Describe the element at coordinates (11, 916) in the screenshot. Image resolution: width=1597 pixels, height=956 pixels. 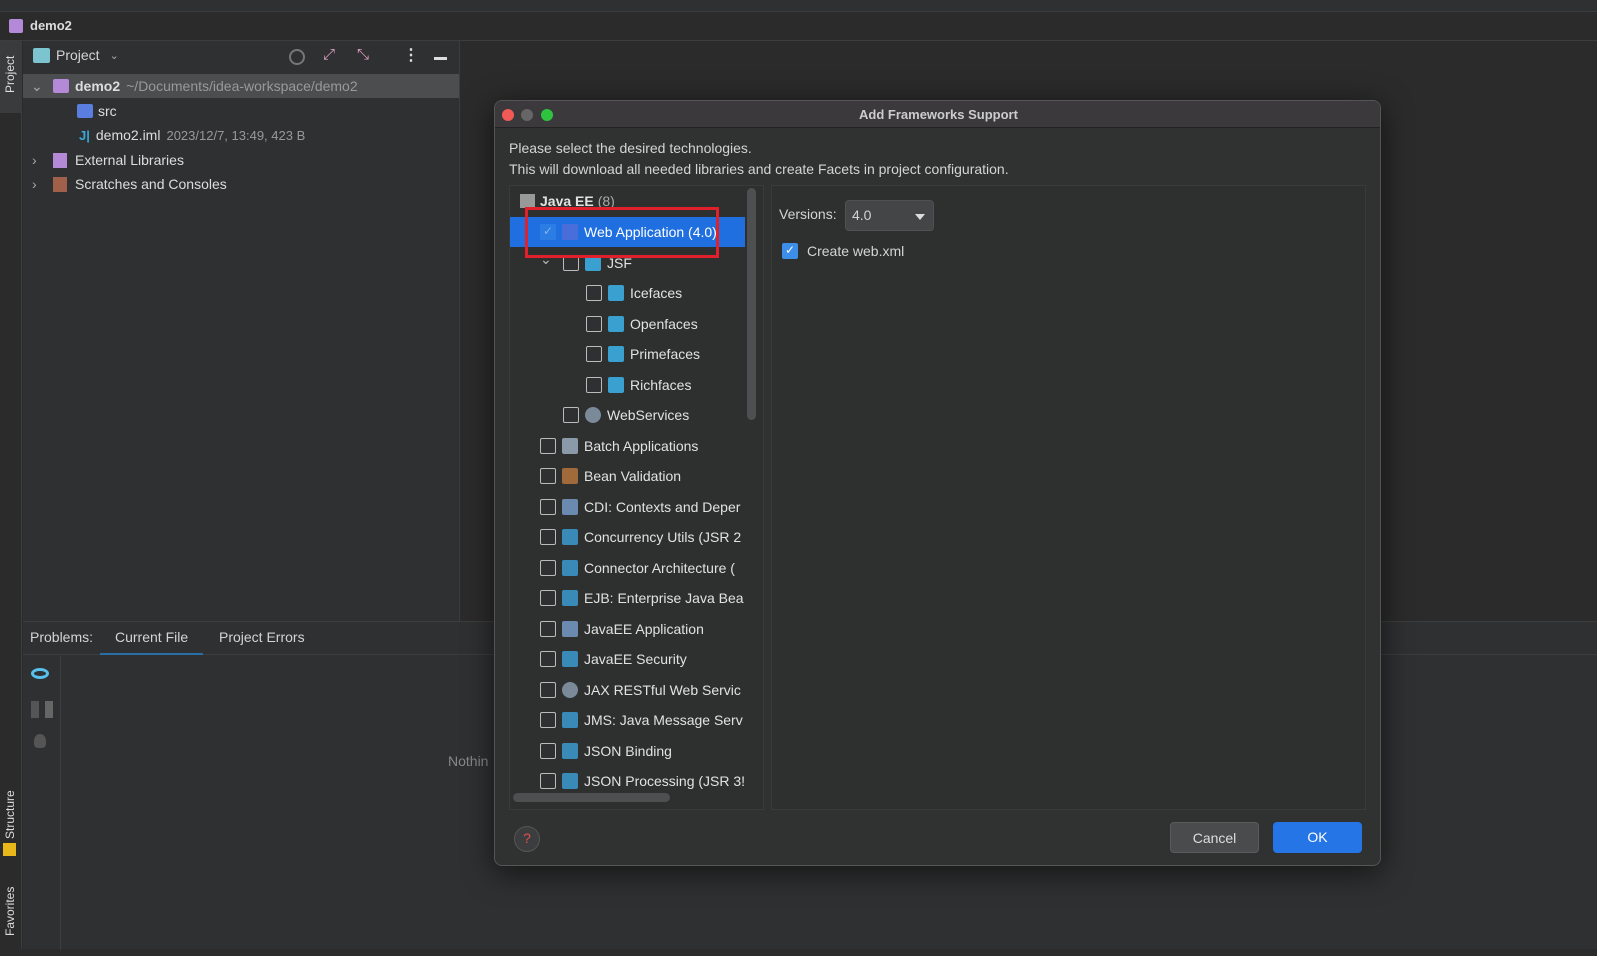
I see `favorites-tool-tab: Favorites` at that location.